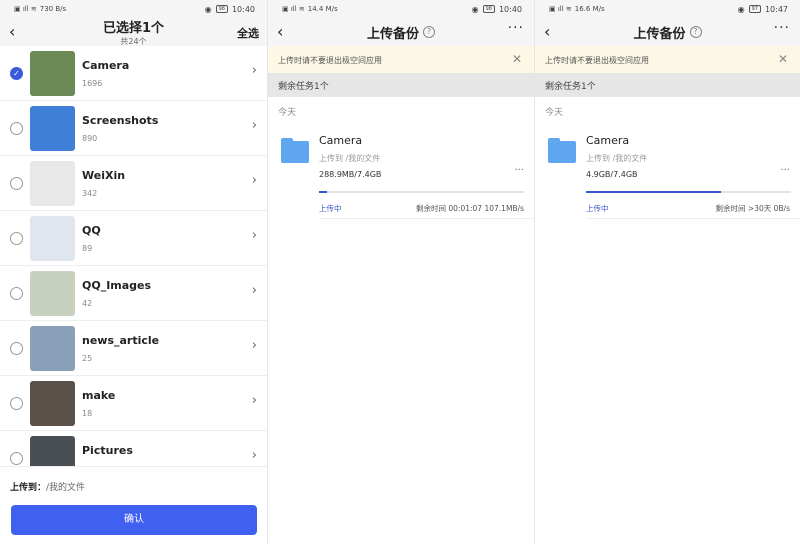  What do you see at coordinates (90, 138) in the screenshot?
I see `photo-count: 890` at bounding box center [90, 138].